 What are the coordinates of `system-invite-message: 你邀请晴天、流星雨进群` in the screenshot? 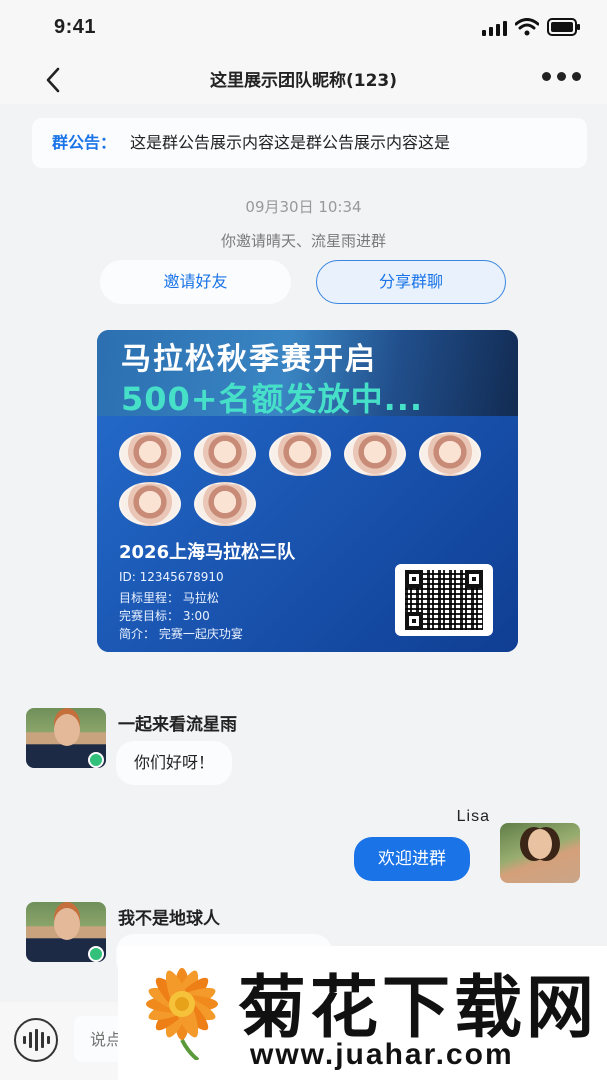 It's located at (303, 241).